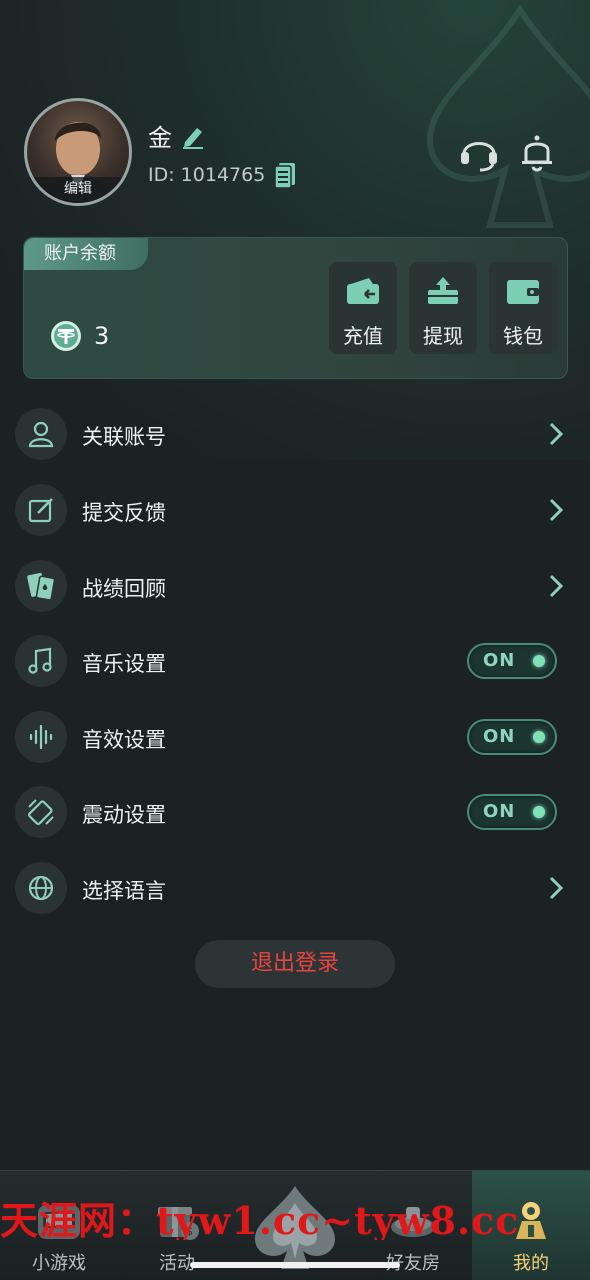 The image size is (590, 1280). I want to click on edit-icon, so click(41, 510).